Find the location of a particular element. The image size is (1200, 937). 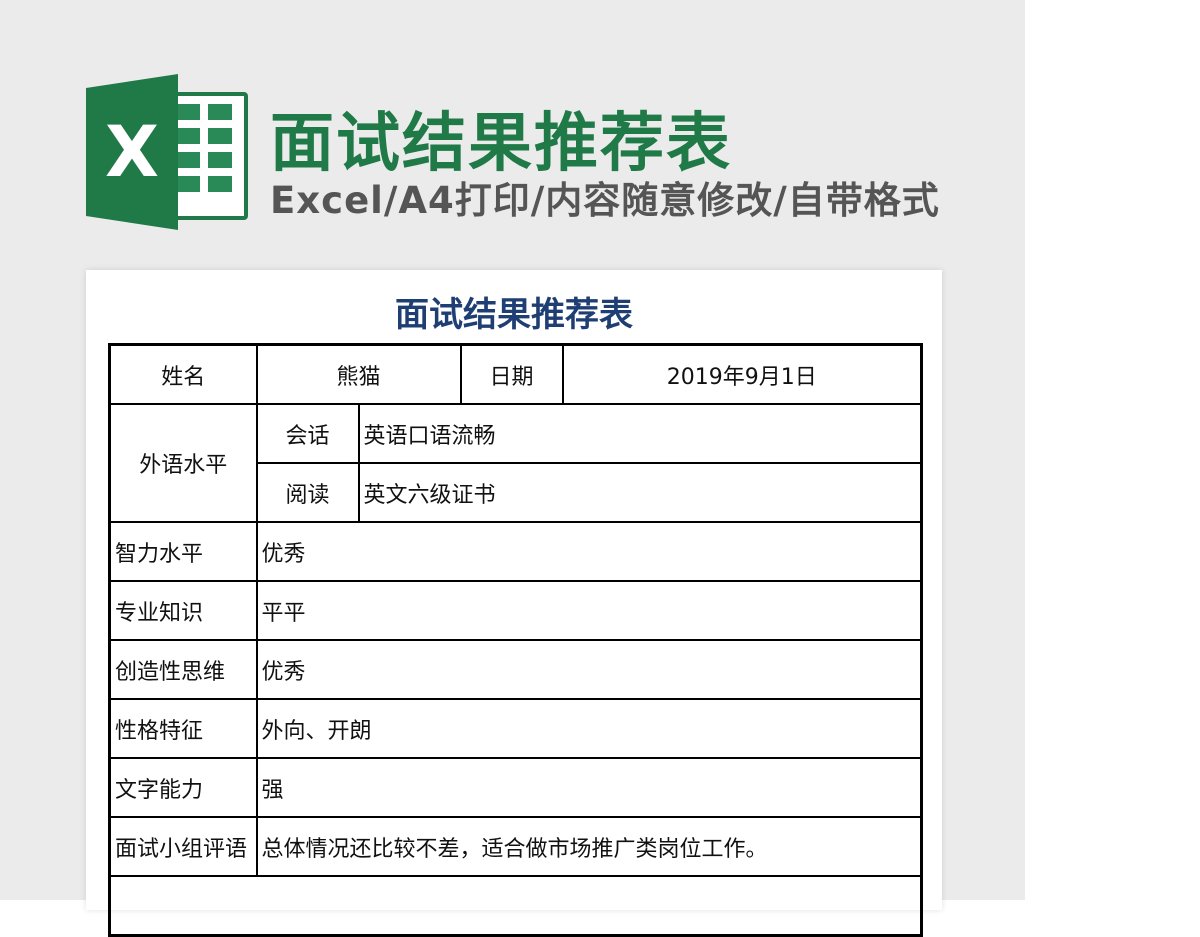

row-label: 面试小组评语 is located at coordinates (183, 846).